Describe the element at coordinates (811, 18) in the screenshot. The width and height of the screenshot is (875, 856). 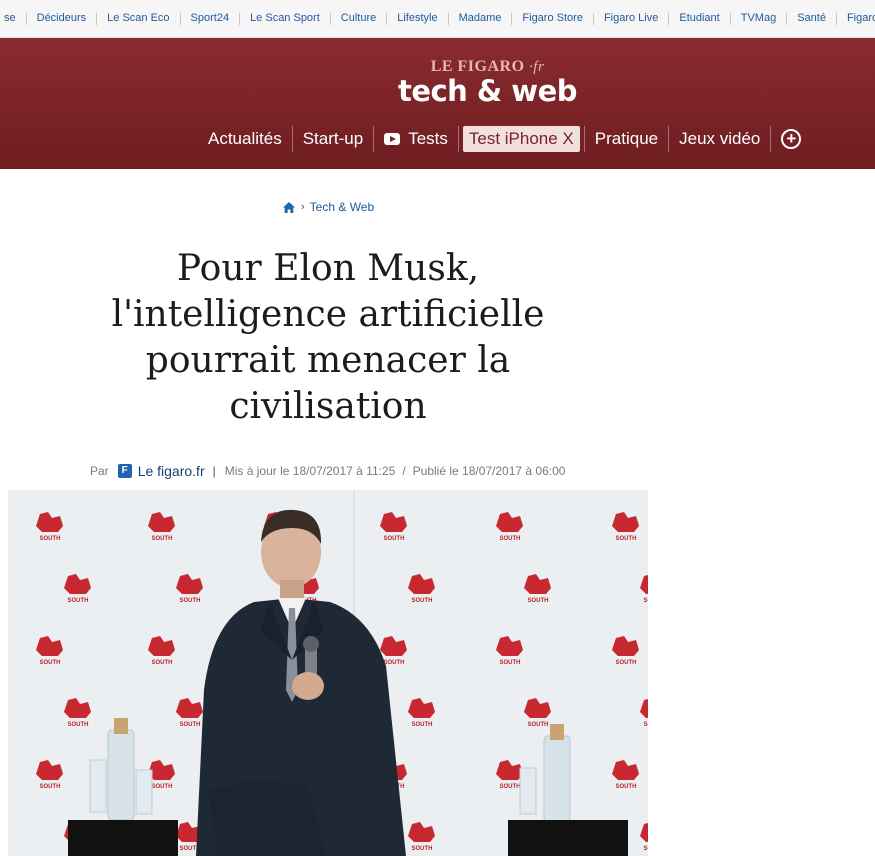
I see `top-link: Santé` at that location.